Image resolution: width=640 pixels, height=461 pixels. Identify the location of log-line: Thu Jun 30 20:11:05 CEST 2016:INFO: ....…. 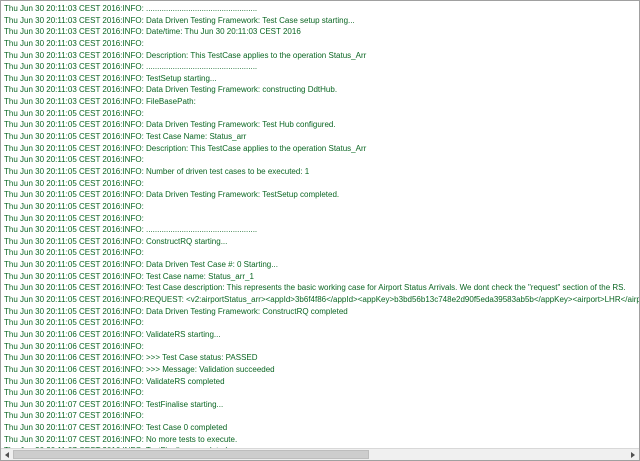
(131, 230).